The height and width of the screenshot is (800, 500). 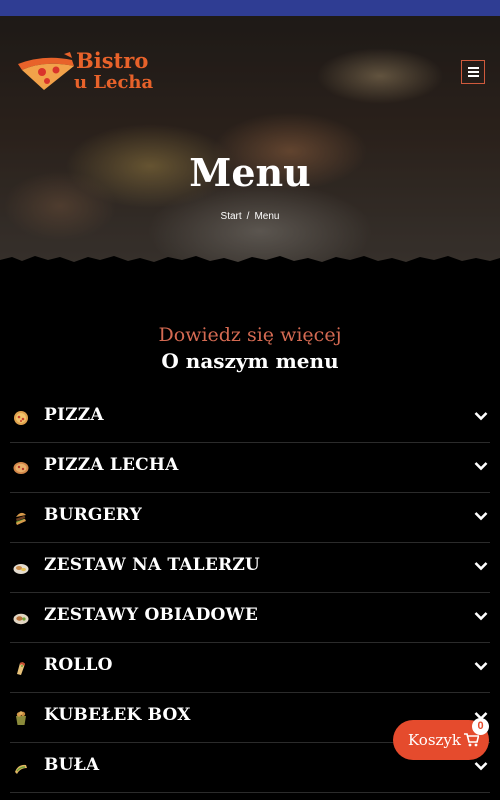 What do you see at coordinates (250, 335) in the screenshot?
I see `section-subtitle: Dowiedz się więcej` at bounding box center [250, 335].